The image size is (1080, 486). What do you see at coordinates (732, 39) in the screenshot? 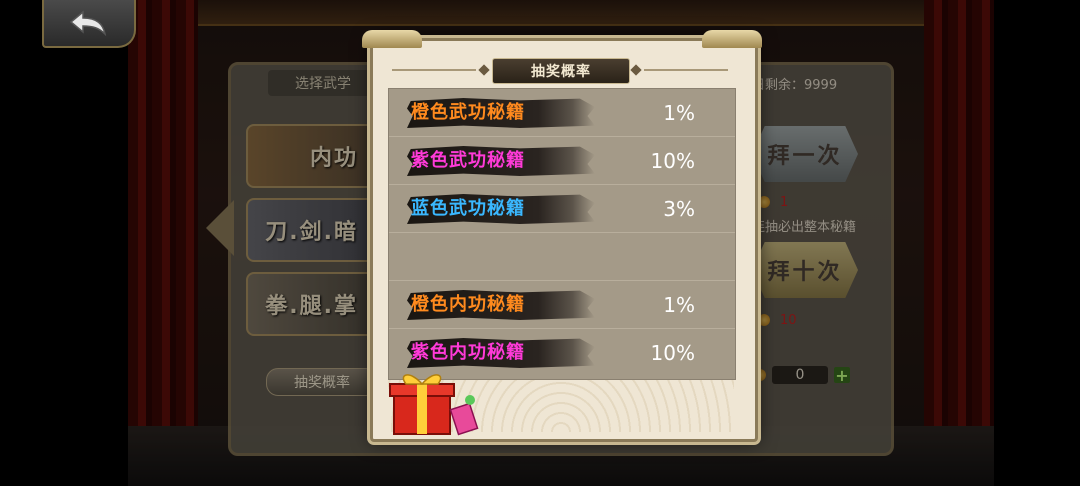
I see `dialog-ornament-right` at bounding box center [732, 39].